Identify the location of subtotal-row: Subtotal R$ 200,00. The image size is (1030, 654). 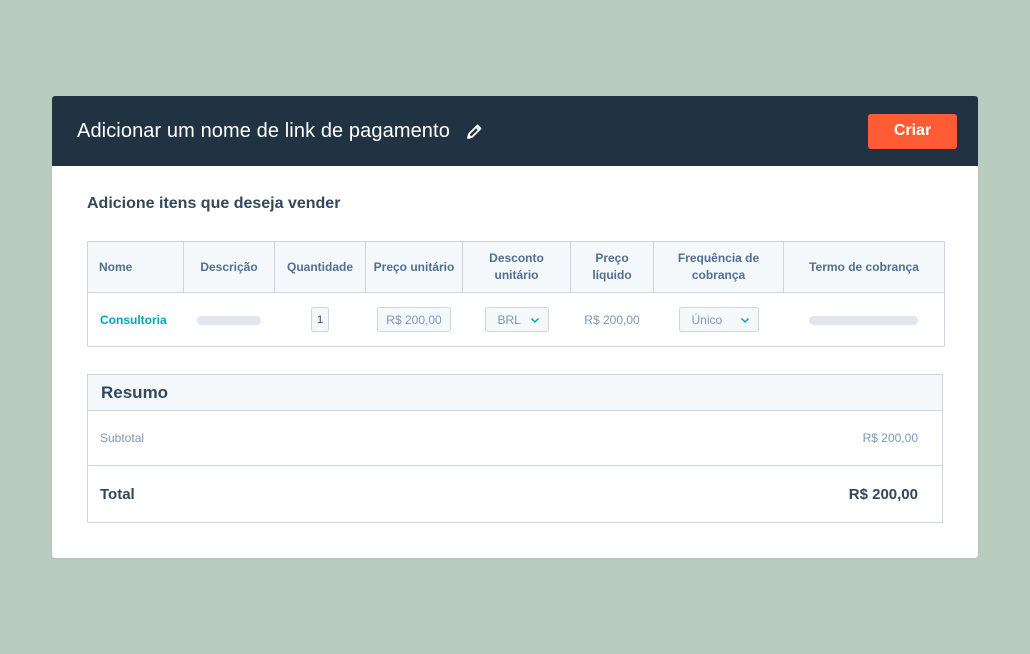
(515, 438).